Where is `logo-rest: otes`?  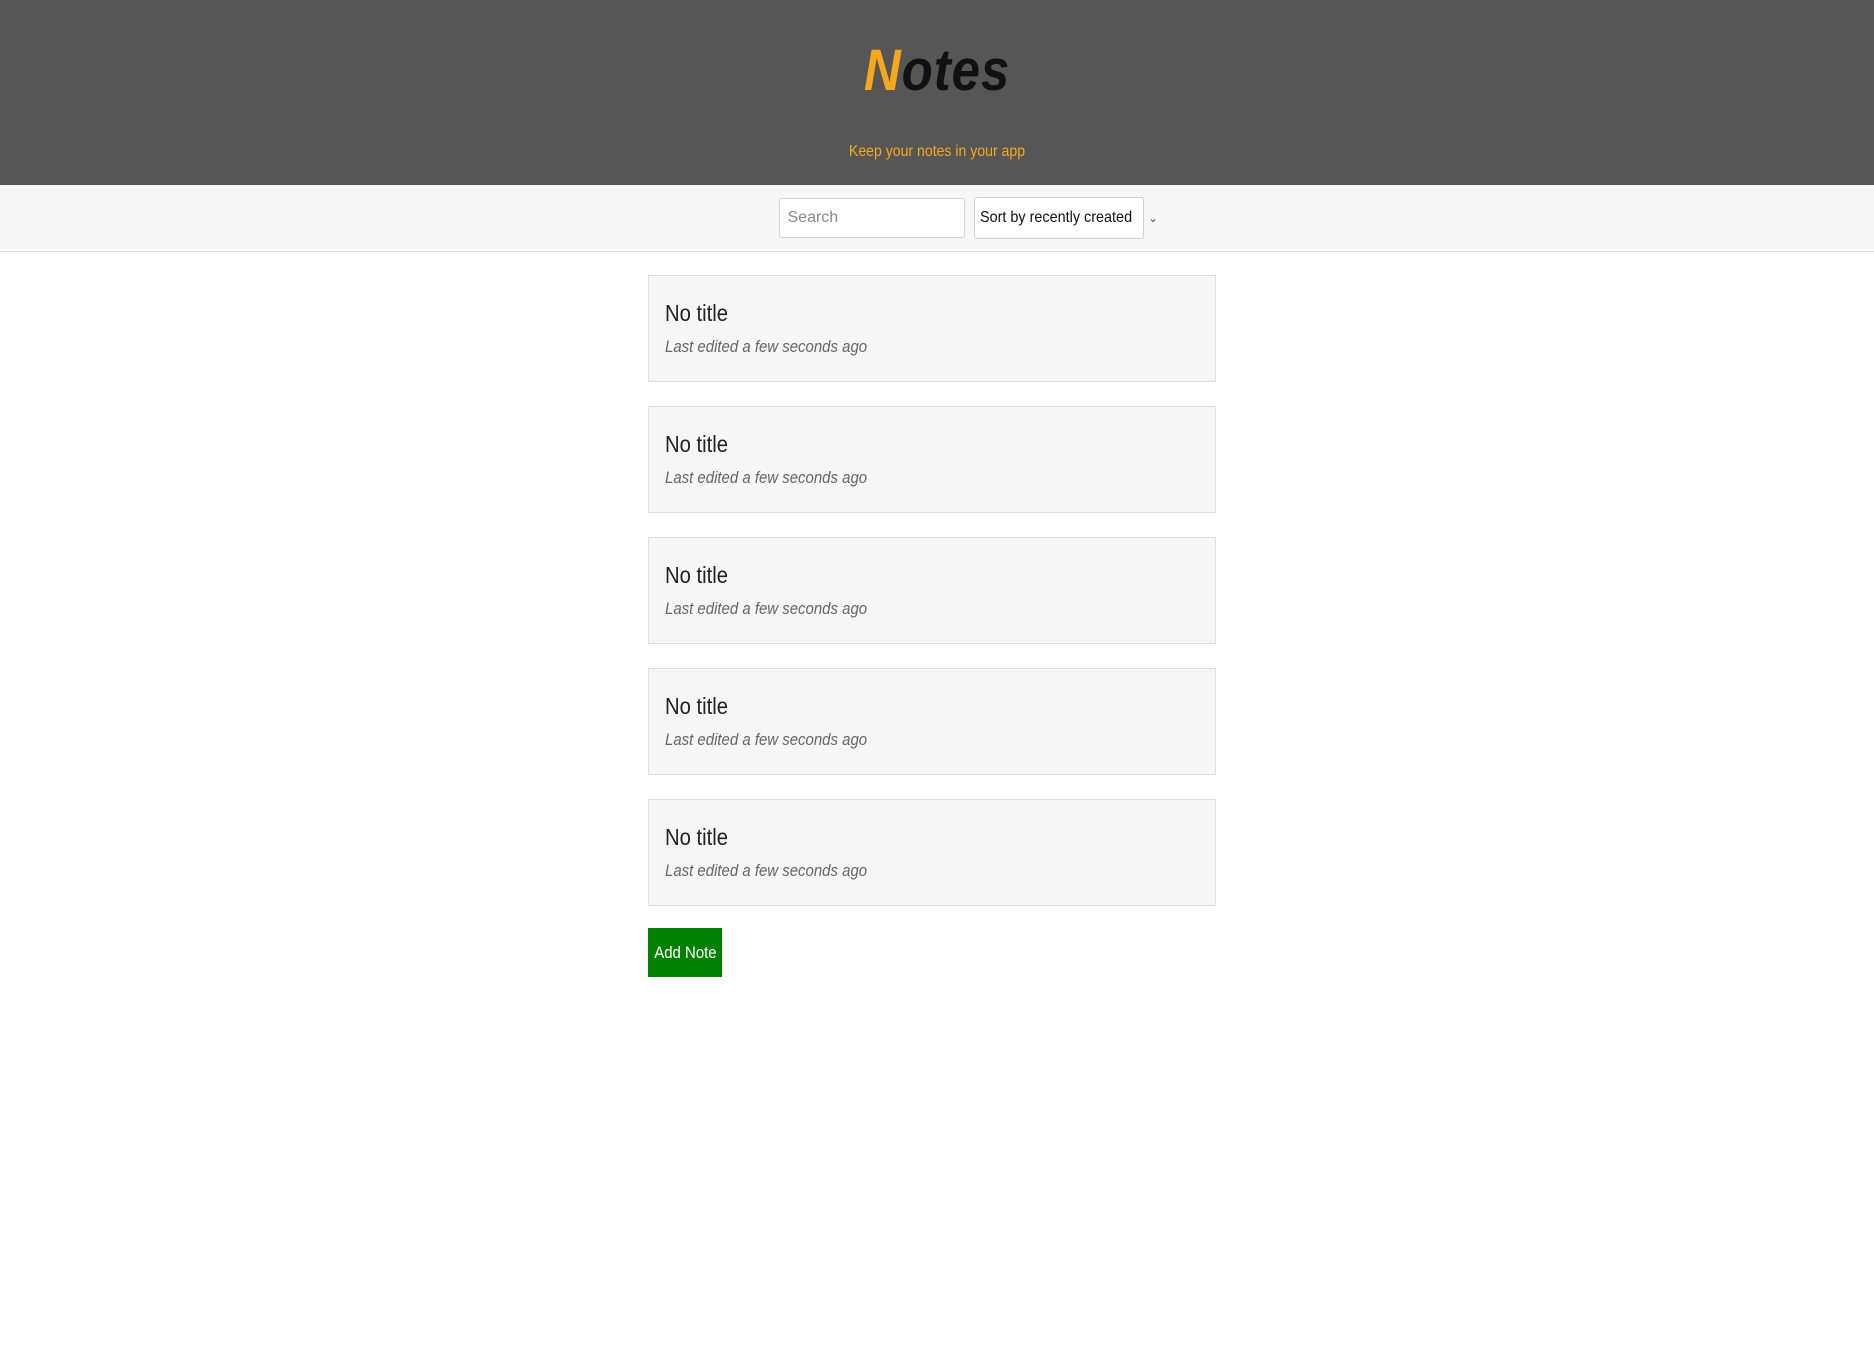
logo-rest: otes is located at coordinates (956, 70).